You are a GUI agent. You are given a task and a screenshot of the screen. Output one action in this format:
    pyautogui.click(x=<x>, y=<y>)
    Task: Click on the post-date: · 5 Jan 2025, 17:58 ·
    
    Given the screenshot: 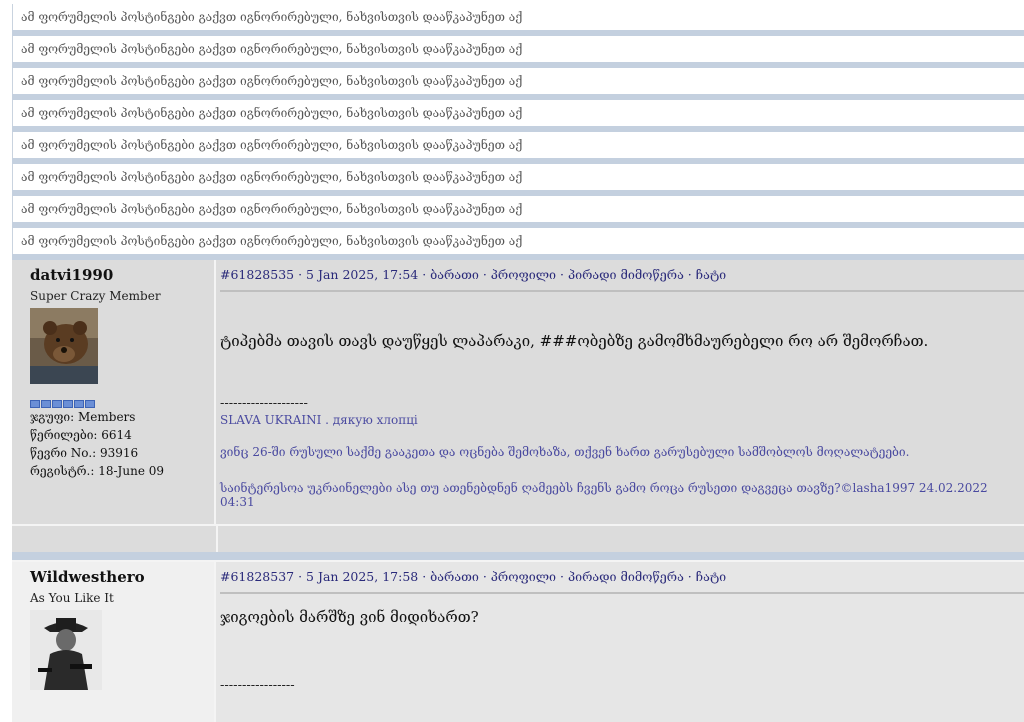 What is the action you would take?
    pyautogui.click(x=362, y=576)
    